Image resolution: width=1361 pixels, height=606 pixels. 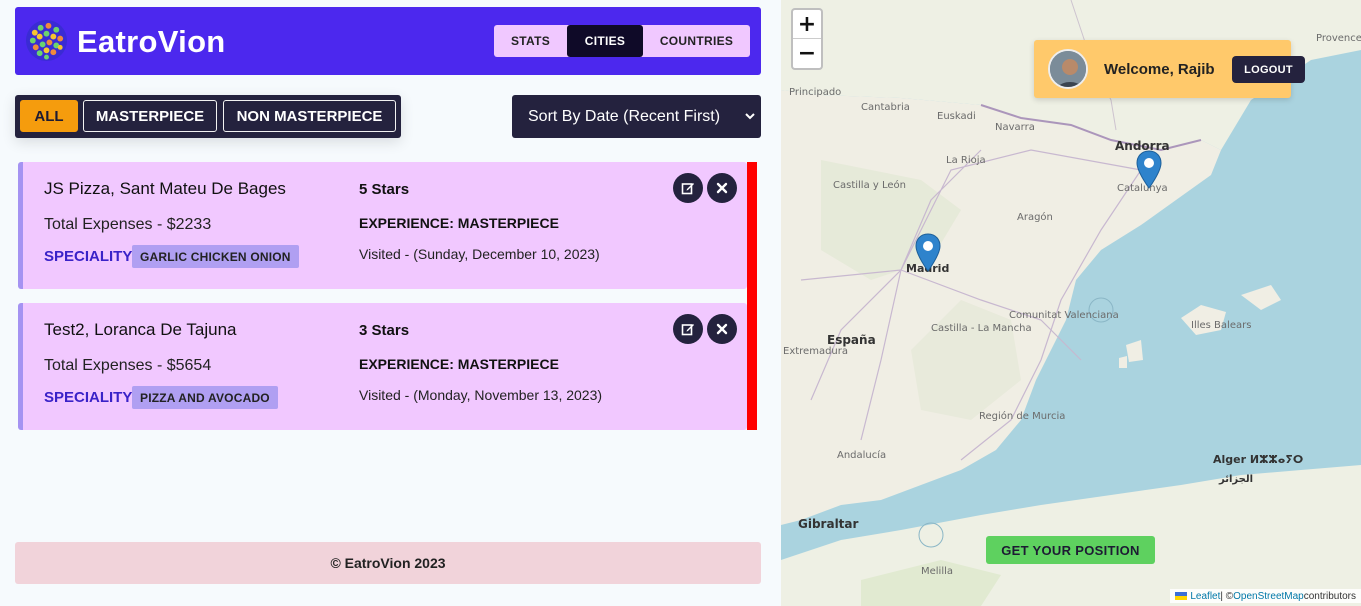 What do you see at coordinates (1064, 315) in the screenshot?
I see `map-label-comunitat: Comunitat Valenciana` at bounding box center [1064, 315].